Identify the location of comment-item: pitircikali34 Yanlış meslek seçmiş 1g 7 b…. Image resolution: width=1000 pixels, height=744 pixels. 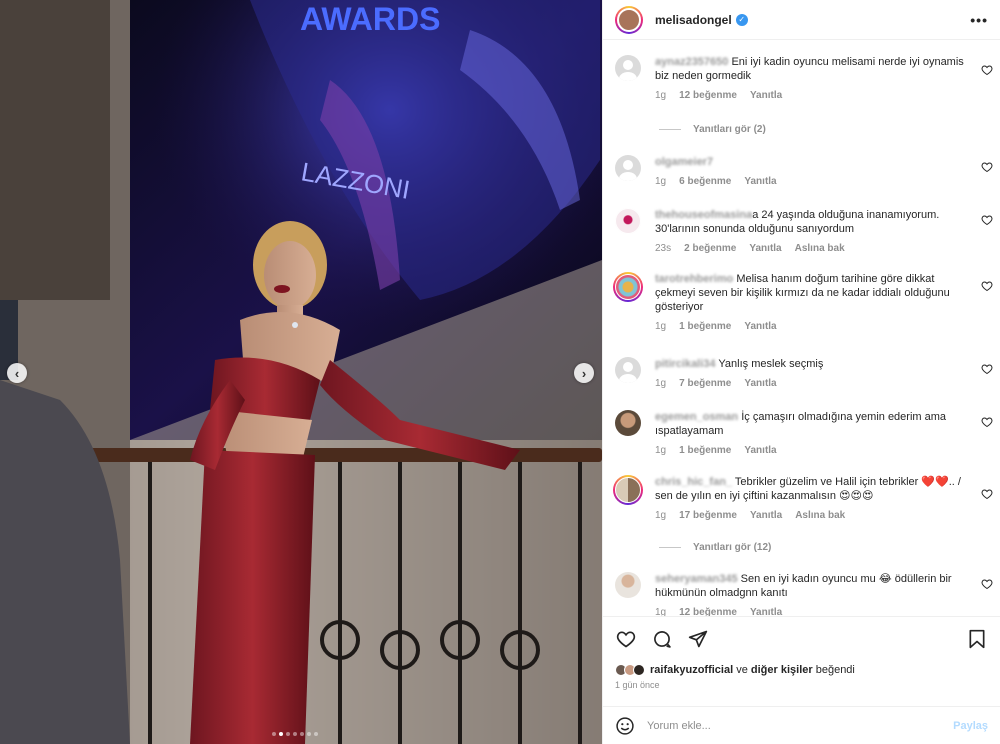
(801, 374).